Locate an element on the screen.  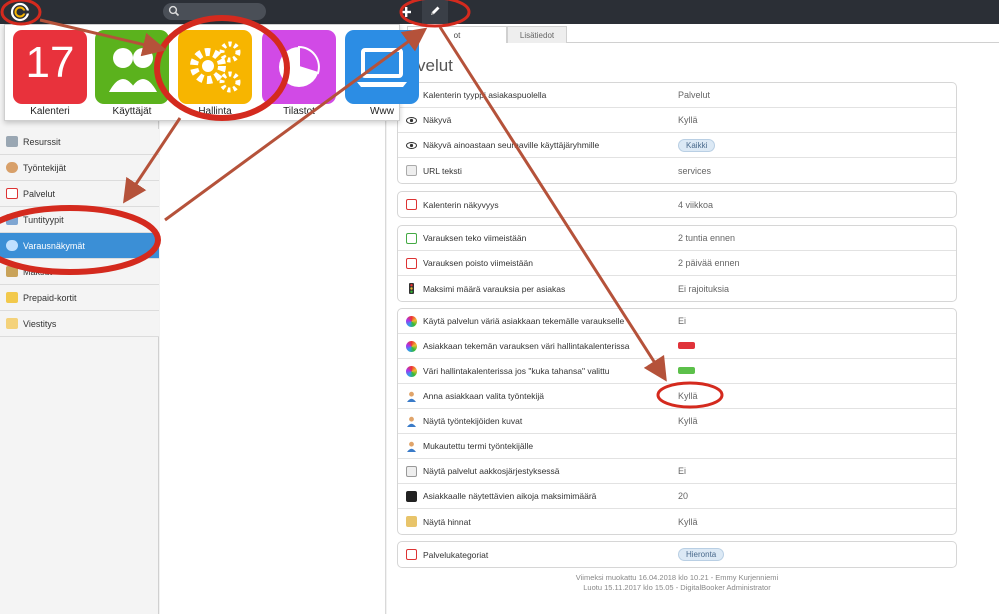
sidebar-item-maksut: Maksut is located at coordinates (79, 272).